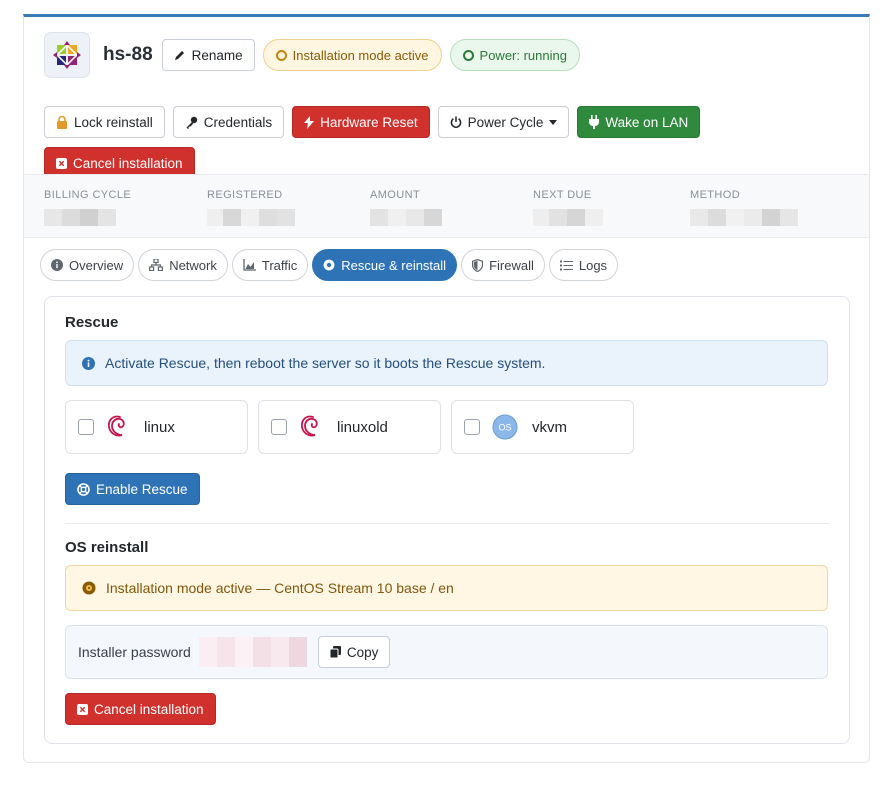  I want to click on rename-button: Rename, so click(208, 55).